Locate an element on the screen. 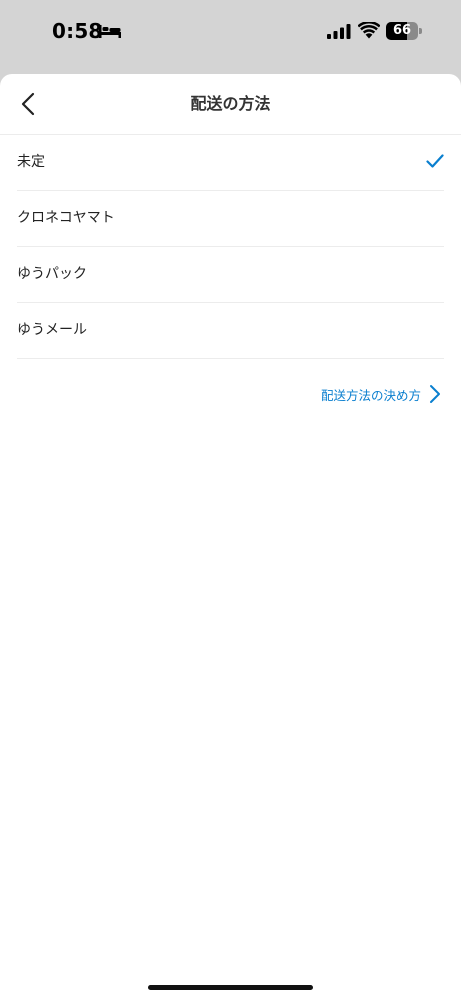 This screenshot has height=999, width=461. battery-body: 66 is located at coordinates (402, 31).